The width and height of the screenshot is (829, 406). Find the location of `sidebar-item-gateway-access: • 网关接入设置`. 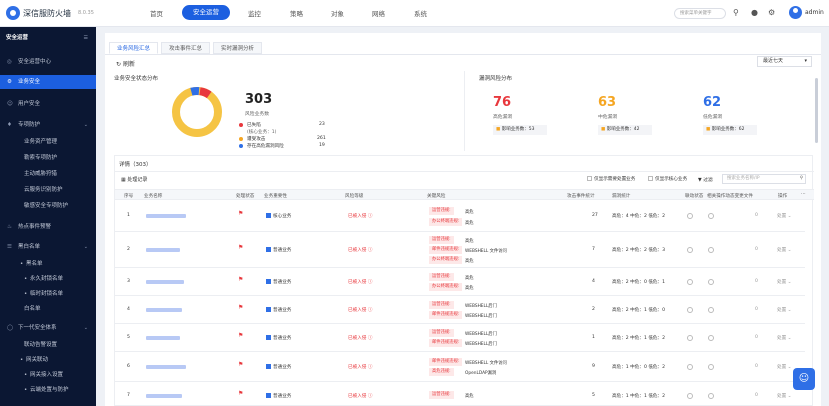

sidebar-item-gateway-access: • 网关接入设置 is located at coordinates (48, 375).